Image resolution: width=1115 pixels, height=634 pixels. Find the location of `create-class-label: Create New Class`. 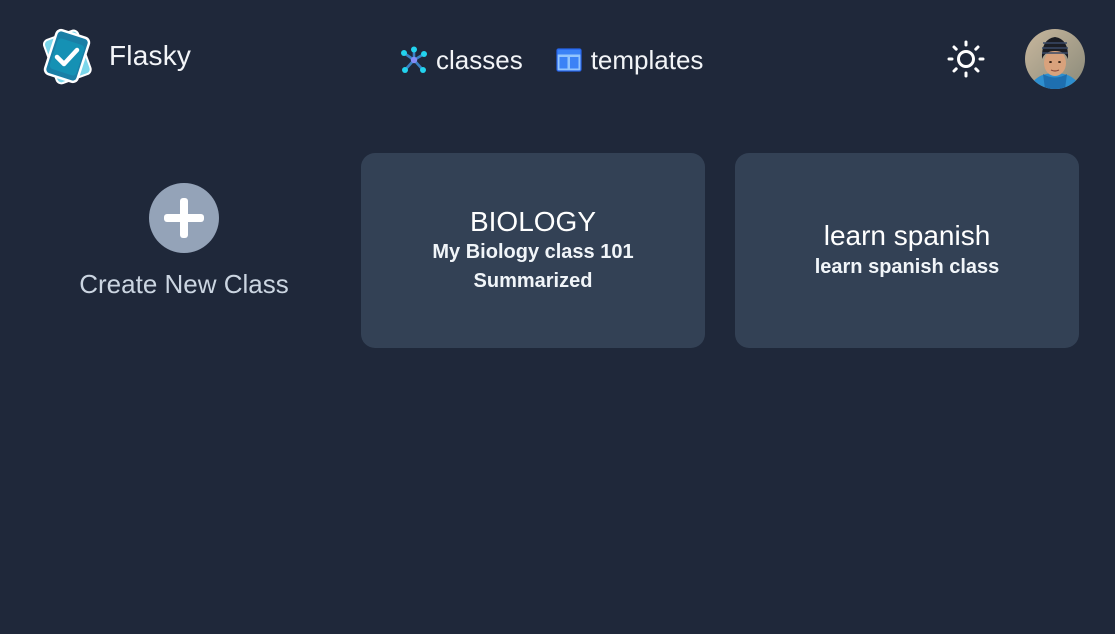

create-class-label: Create New Class is located at coordinates (184, 284).